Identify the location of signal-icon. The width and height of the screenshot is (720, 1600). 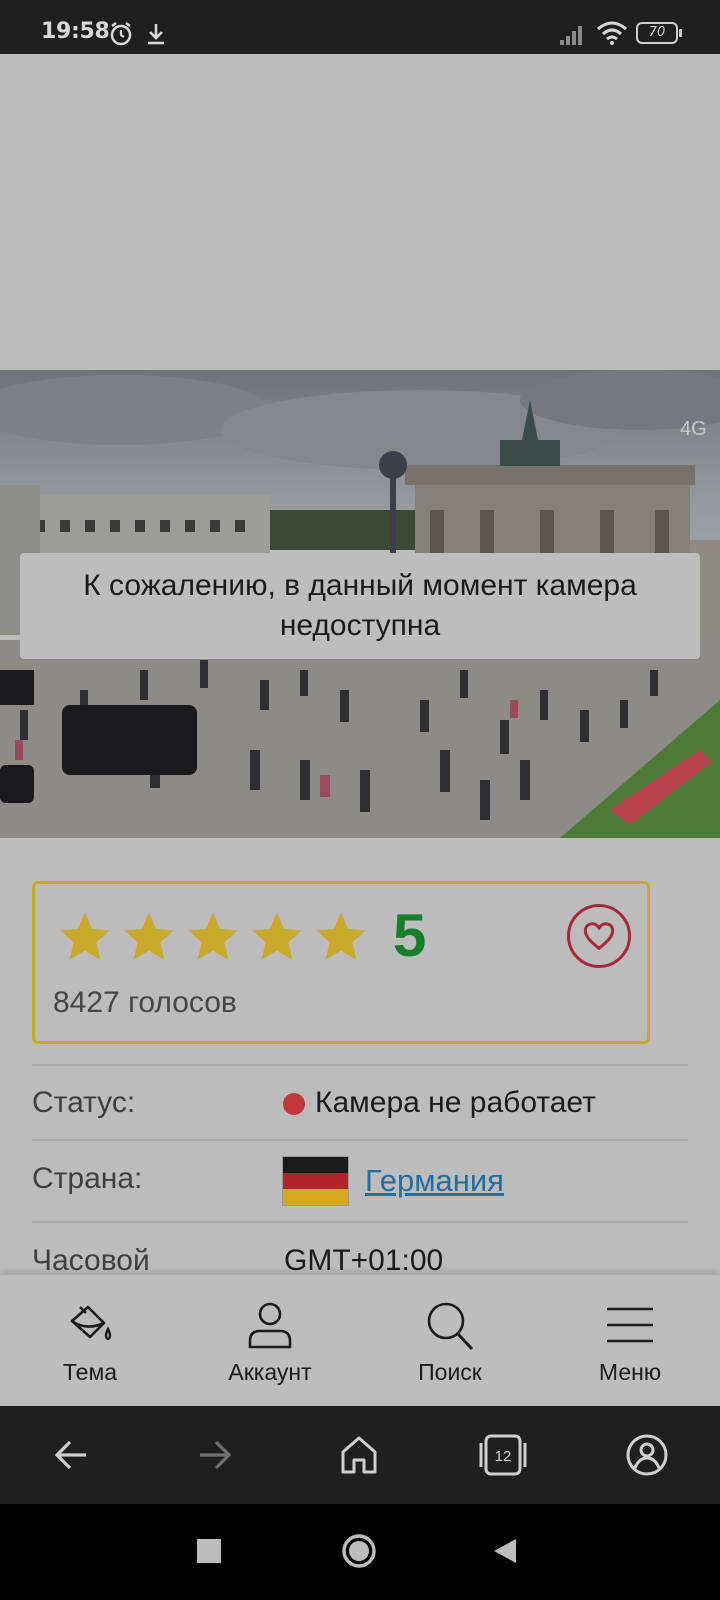
(571, 35).